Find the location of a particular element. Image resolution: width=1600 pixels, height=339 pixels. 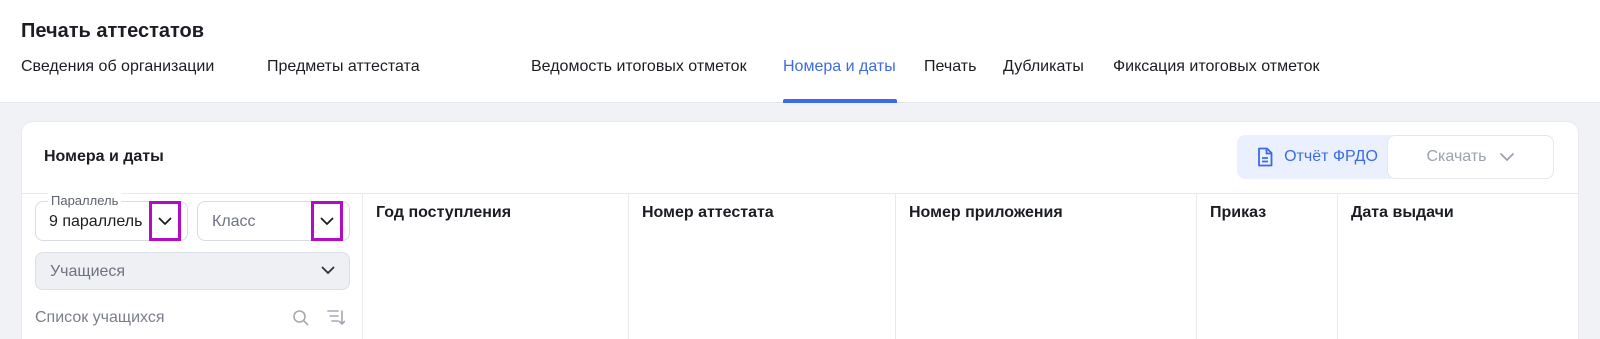

tab-final-grades-sheet: Ведомость итоговых отметок is located at coordinates (657, 80).